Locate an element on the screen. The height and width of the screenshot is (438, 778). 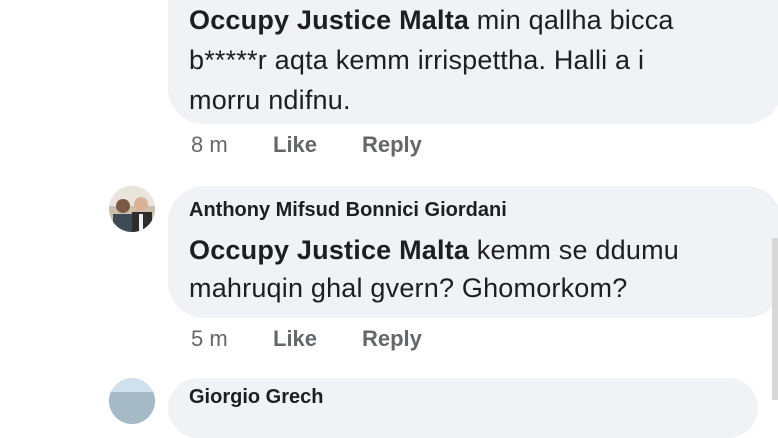
comment-text-line: Occupy Justice Malta kemm se ddumu is located at coordinates (434, 250).